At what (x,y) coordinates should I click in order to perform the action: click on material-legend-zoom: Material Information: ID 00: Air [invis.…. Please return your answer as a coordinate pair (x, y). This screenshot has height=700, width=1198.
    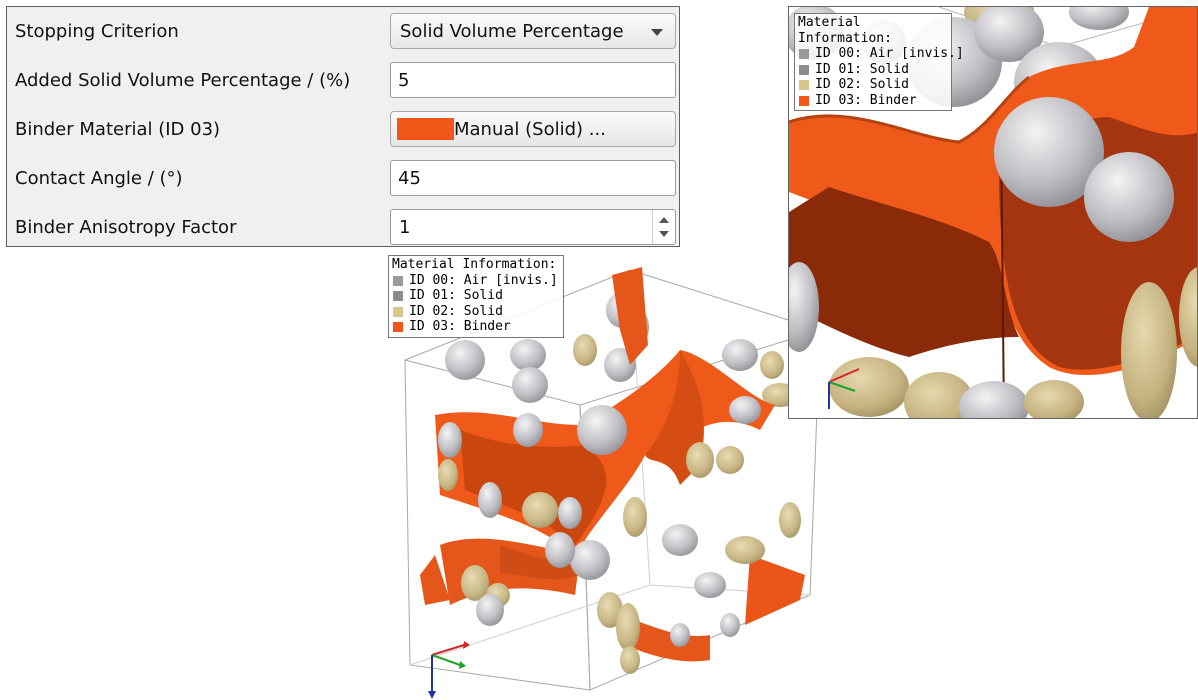
    Looking at the image, I should click on (879, 62).